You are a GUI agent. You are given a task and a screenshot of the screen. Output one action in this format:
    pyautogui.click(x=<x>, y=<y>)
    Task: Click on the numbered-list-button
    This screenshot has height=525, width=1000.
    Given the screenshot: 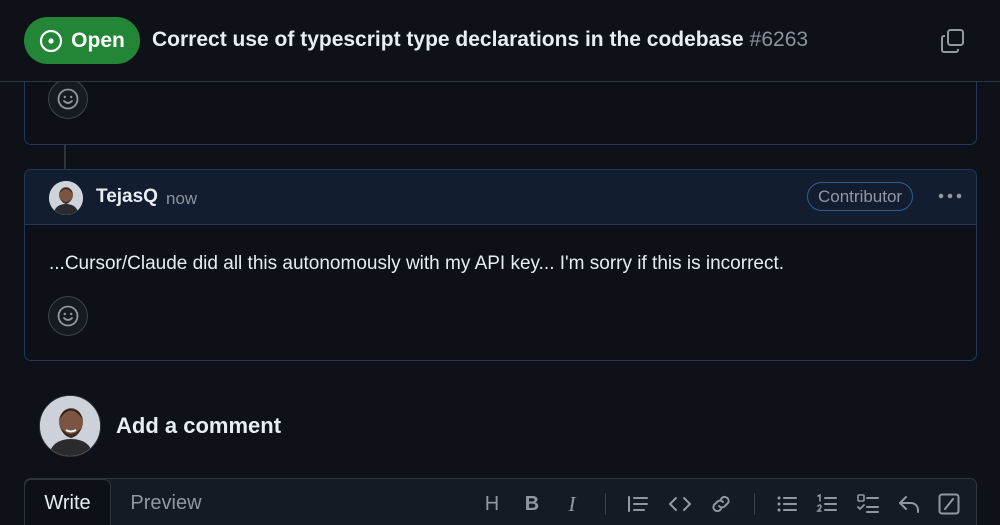 What is the action you would take?
    pyautogui.click(x=827, y=504)
    